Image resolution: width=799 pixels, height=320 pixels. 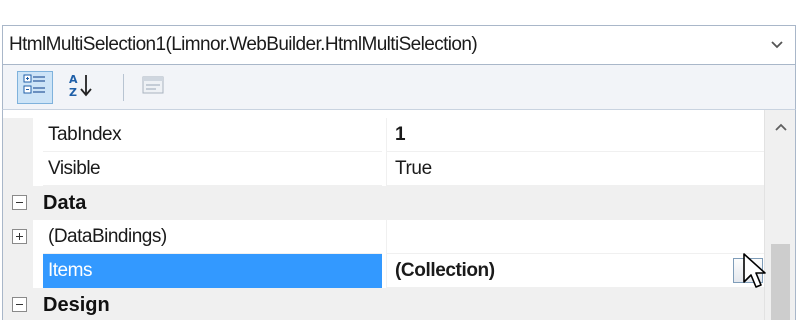 What do you see at coordinates (73, 79) in the screenshot?
I see `svg-text: A` at bounding box center [73, 79].